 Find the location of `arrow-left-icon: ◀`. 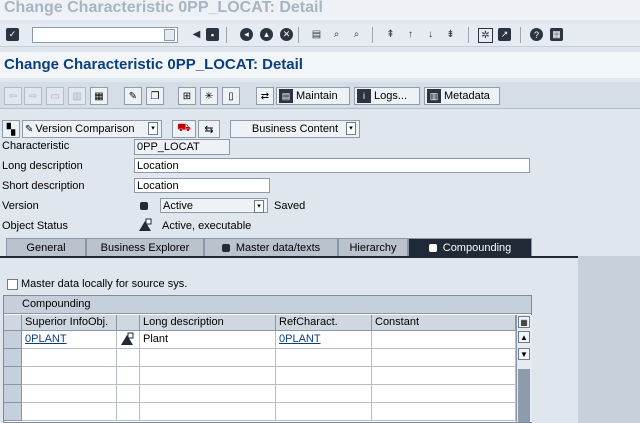

arrow-left-icon: ◀ is located at coordinates (196, 34).